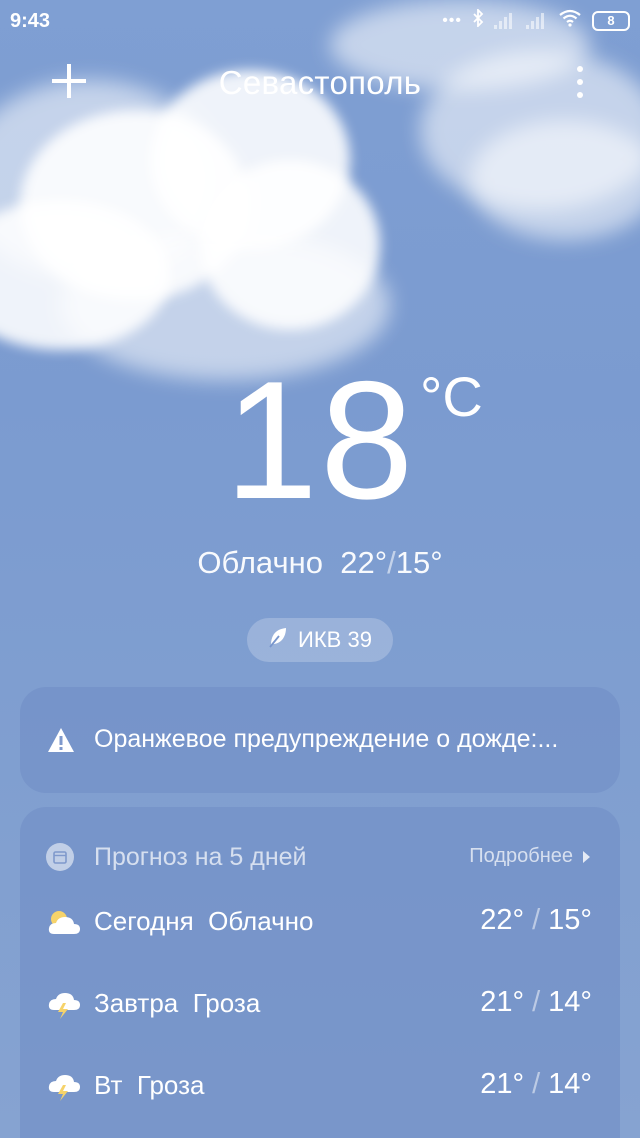 This screenshot has width=640, height=1138. Describe the element at coordinates (60, 857) in the screenshot. I see `calendar-icon` at that location.